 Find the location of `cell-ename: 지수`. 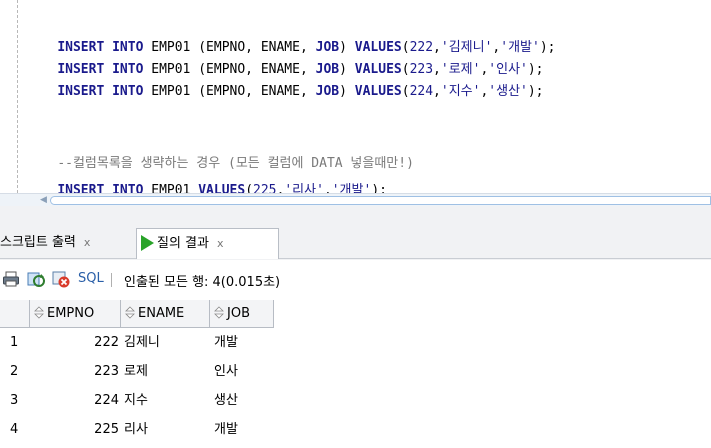

cell-ename: 지수 is located at coordinates (165, 401).